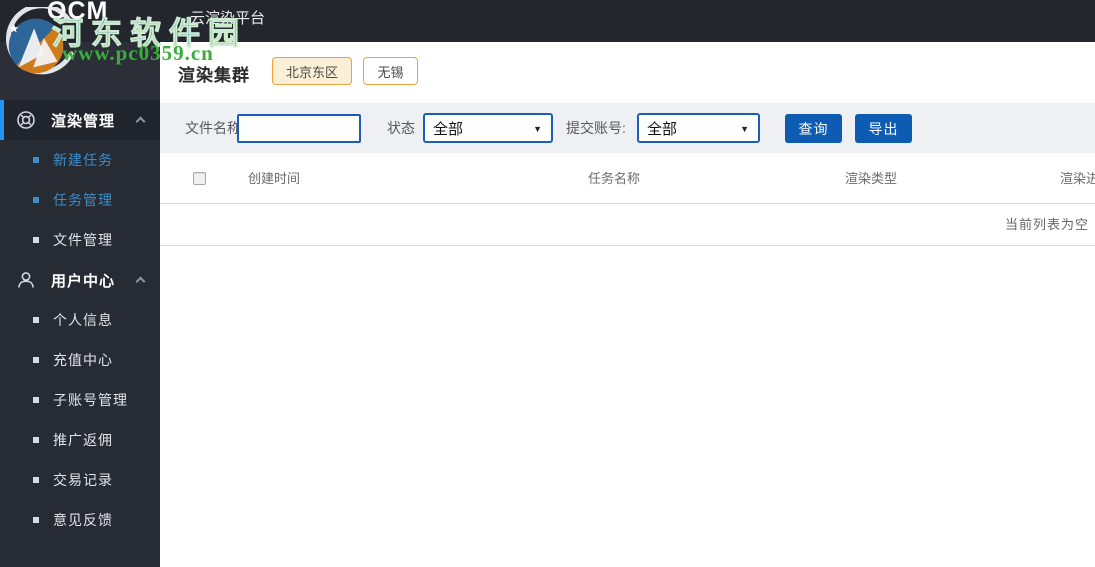 This screenshot has height=567, width=1095. I want to click on sidebar-item-new-task: 新建任务, so click(80, 160).